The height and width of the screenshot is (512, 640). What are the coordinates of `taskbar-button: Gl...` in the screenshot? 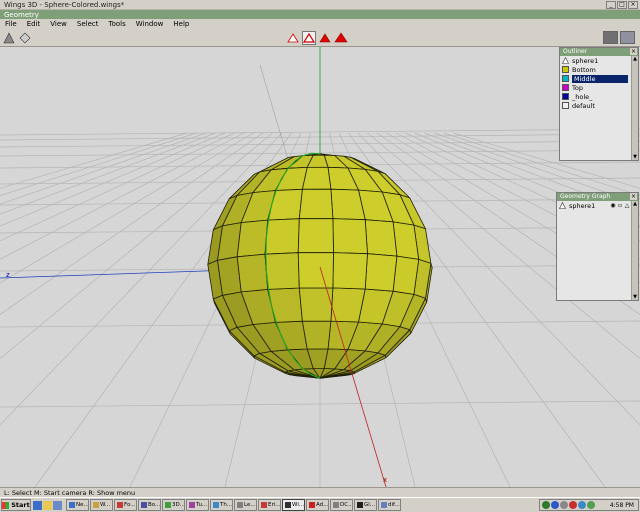 It's located at (365, 505).